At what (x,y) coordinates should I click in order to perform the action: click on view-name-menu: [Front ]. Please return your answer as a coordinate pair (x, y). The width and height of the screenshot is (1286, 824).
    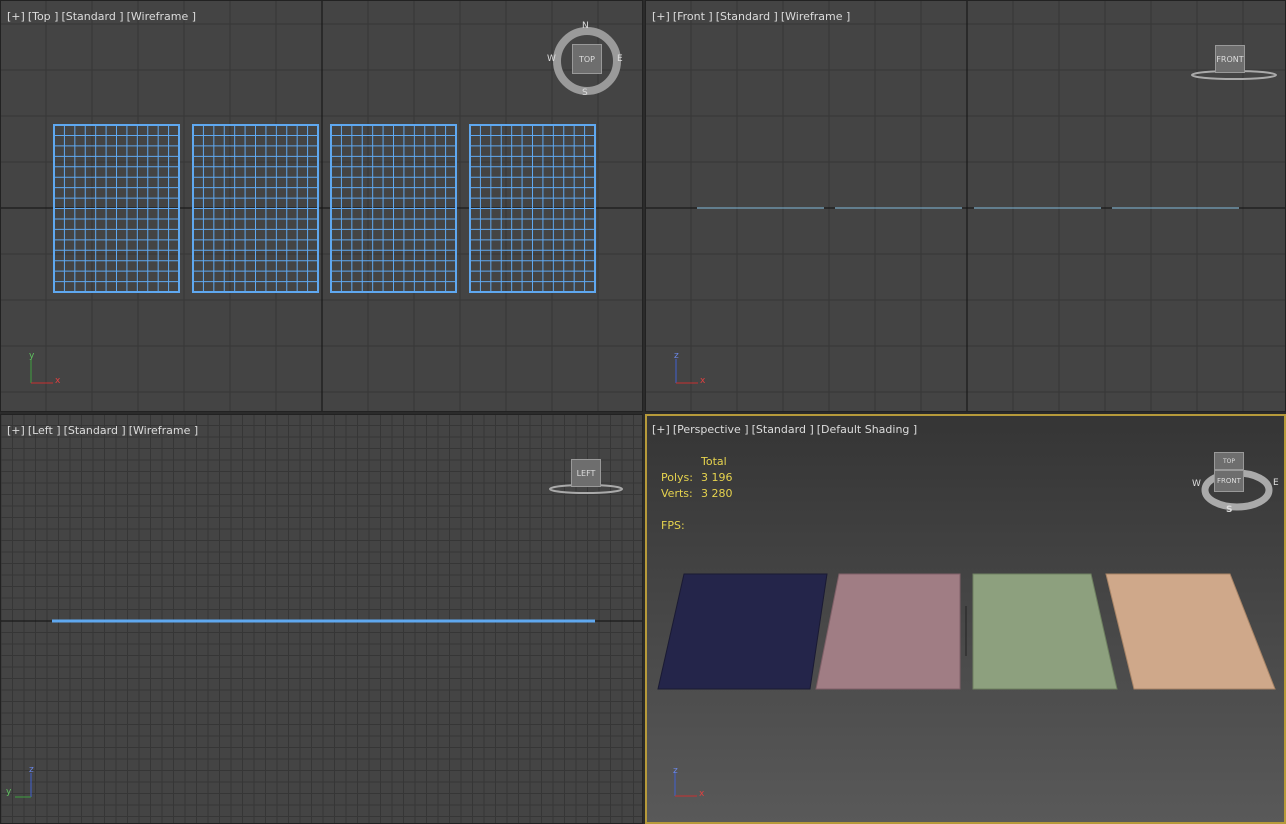
    Looking at the image, I should click on (693, 16).